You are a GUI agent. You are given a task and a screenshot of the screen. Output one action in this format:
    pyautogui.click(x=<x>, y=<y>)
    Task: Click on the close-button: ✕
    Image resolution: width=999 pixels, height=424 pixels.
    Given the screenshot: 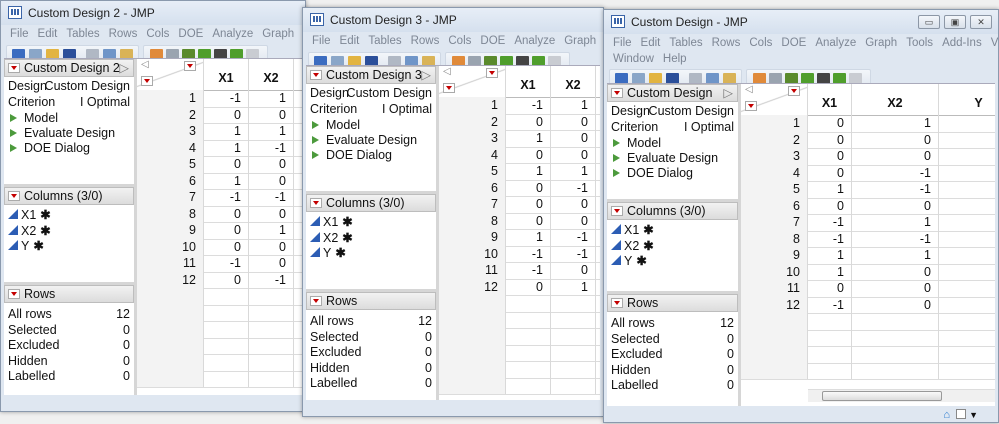 What is the action you would take?
    pyautogui.click(x=981, y=22)
    